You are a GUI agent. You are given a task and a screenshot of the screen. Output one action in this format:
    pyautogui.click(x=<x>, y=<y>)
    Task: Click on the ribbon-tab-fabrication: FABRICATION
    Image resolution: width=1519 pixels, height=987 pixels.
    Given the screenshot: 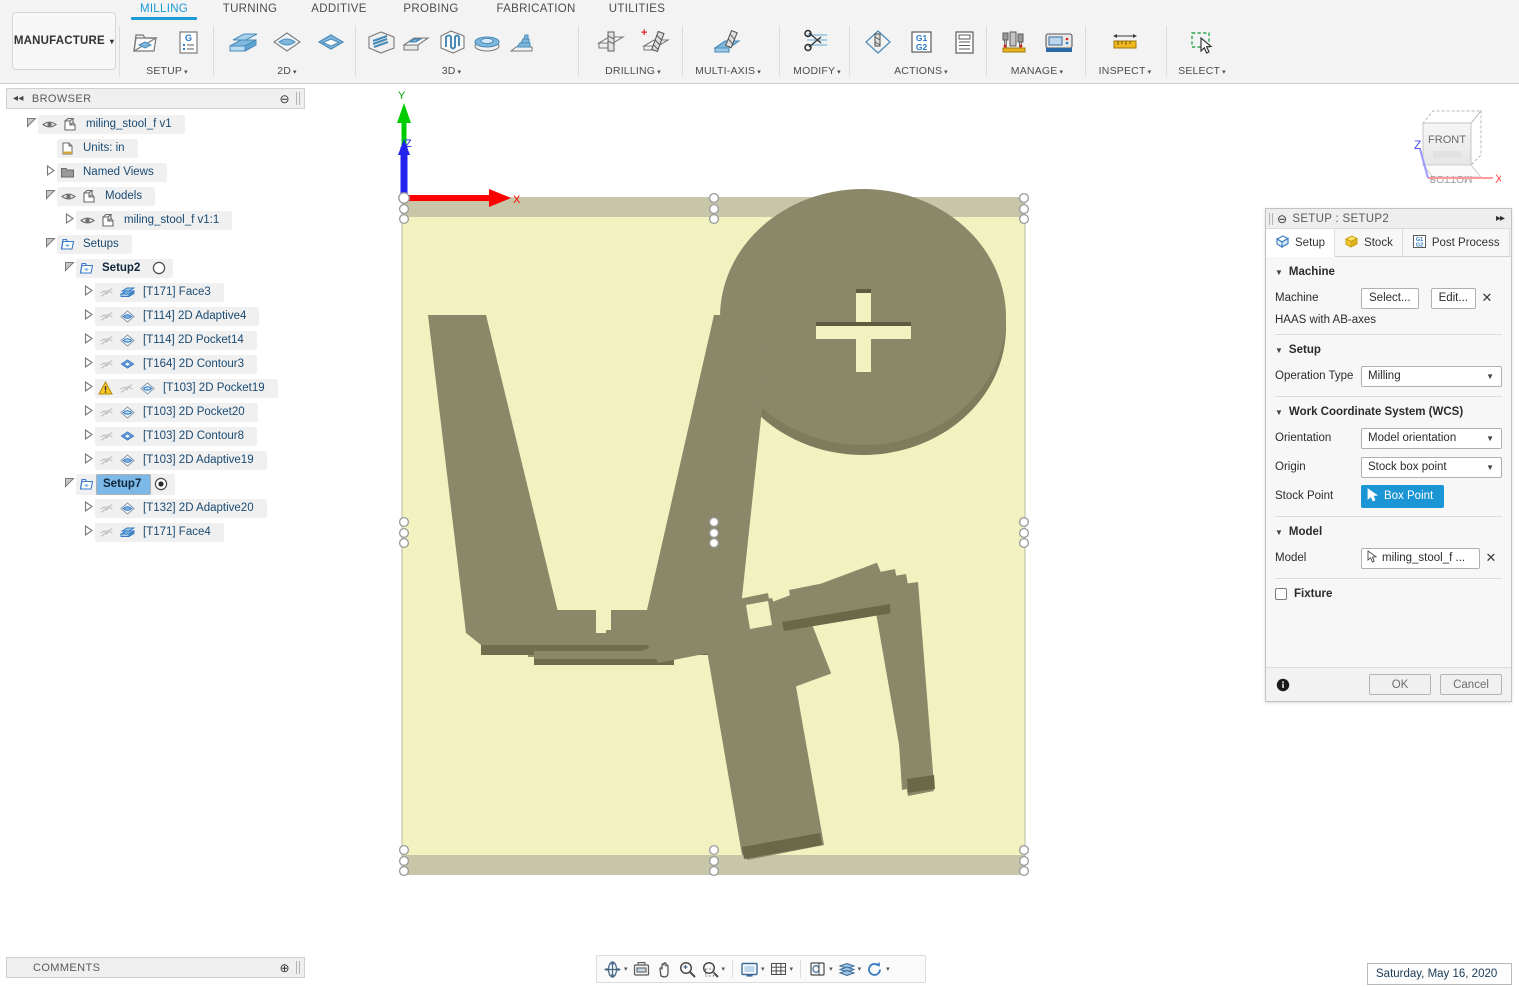 What is the action you would take?
    pyautogui.click(x=536, y=9)
    